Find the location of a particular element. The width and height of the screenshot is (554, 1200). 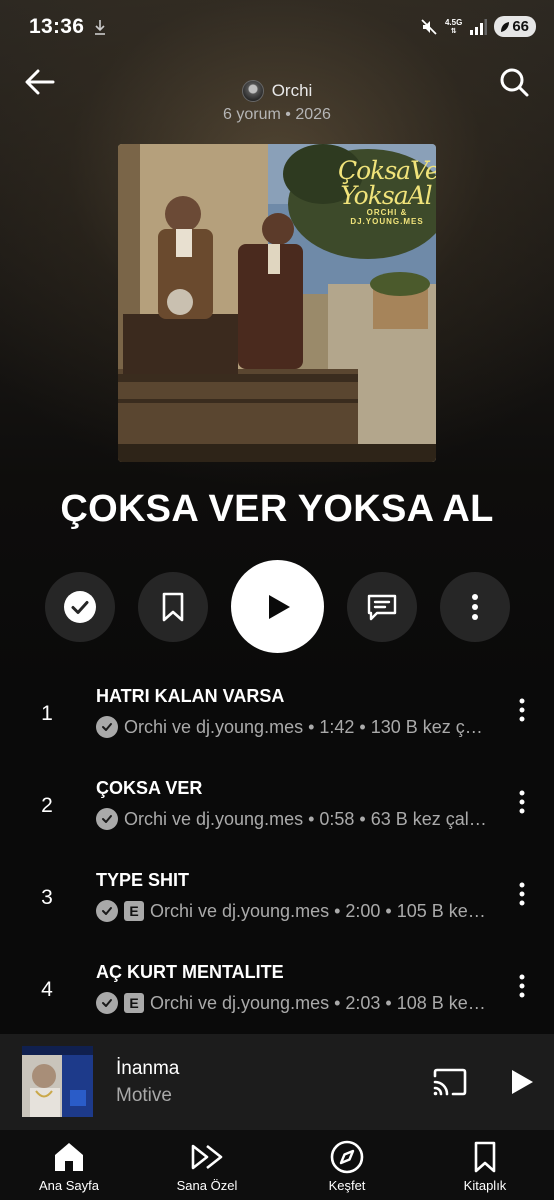

nav-label: Sana Özel is located at coordinates (207, 1185).